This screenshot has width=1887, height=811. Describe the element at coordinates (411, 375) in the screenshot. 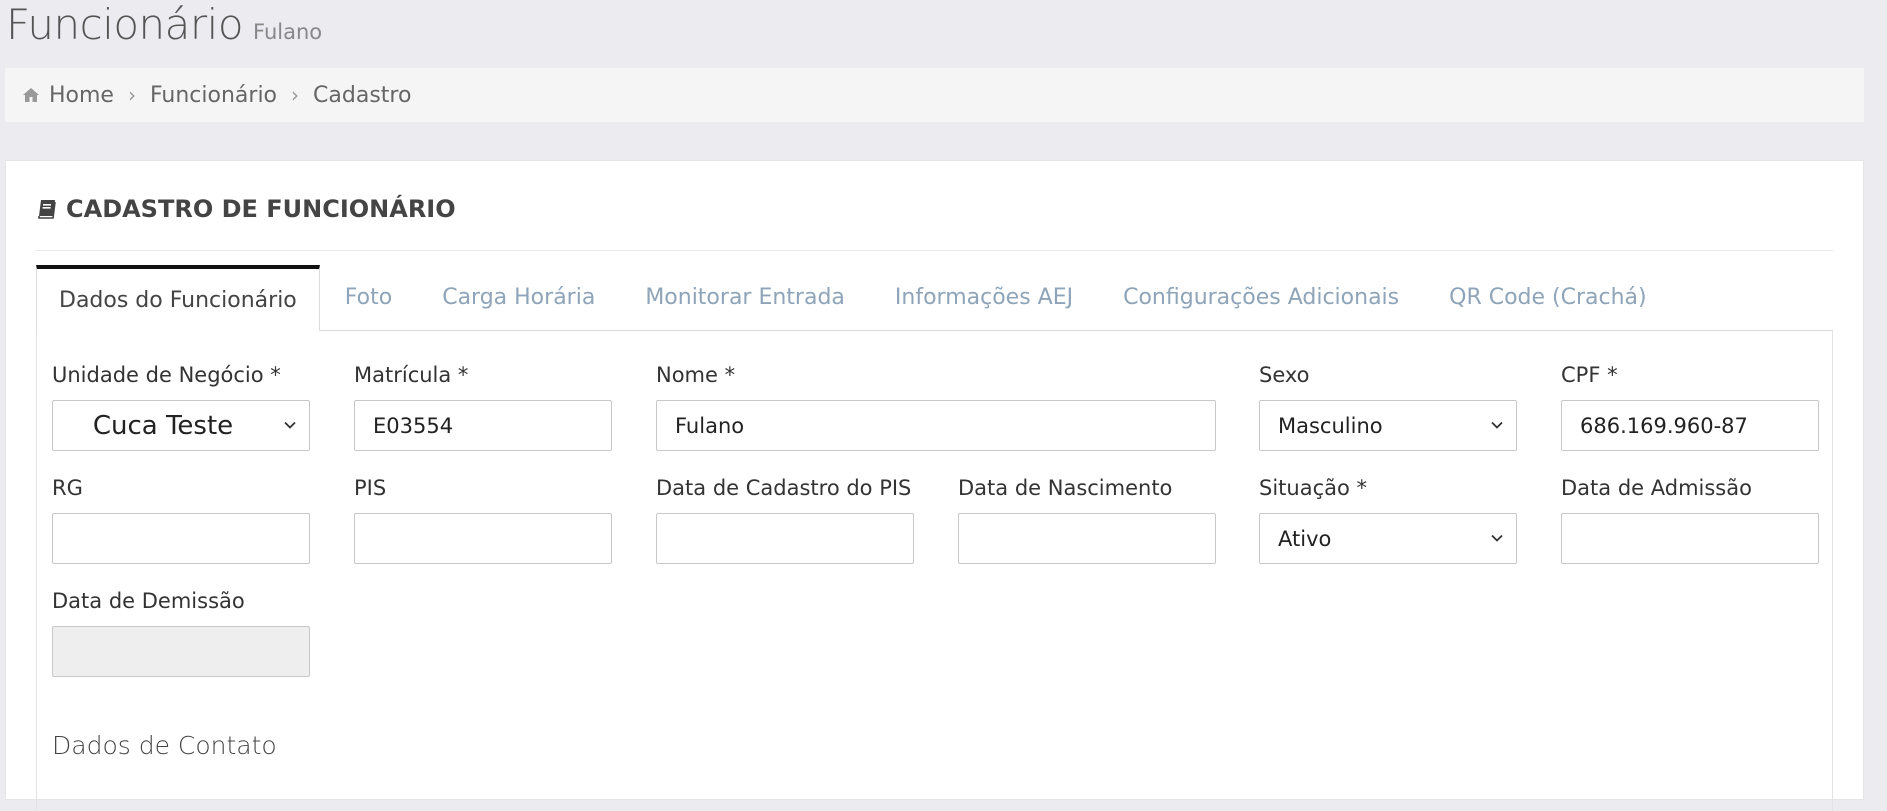

I see `matricula-label: Matrícula *` at that location.